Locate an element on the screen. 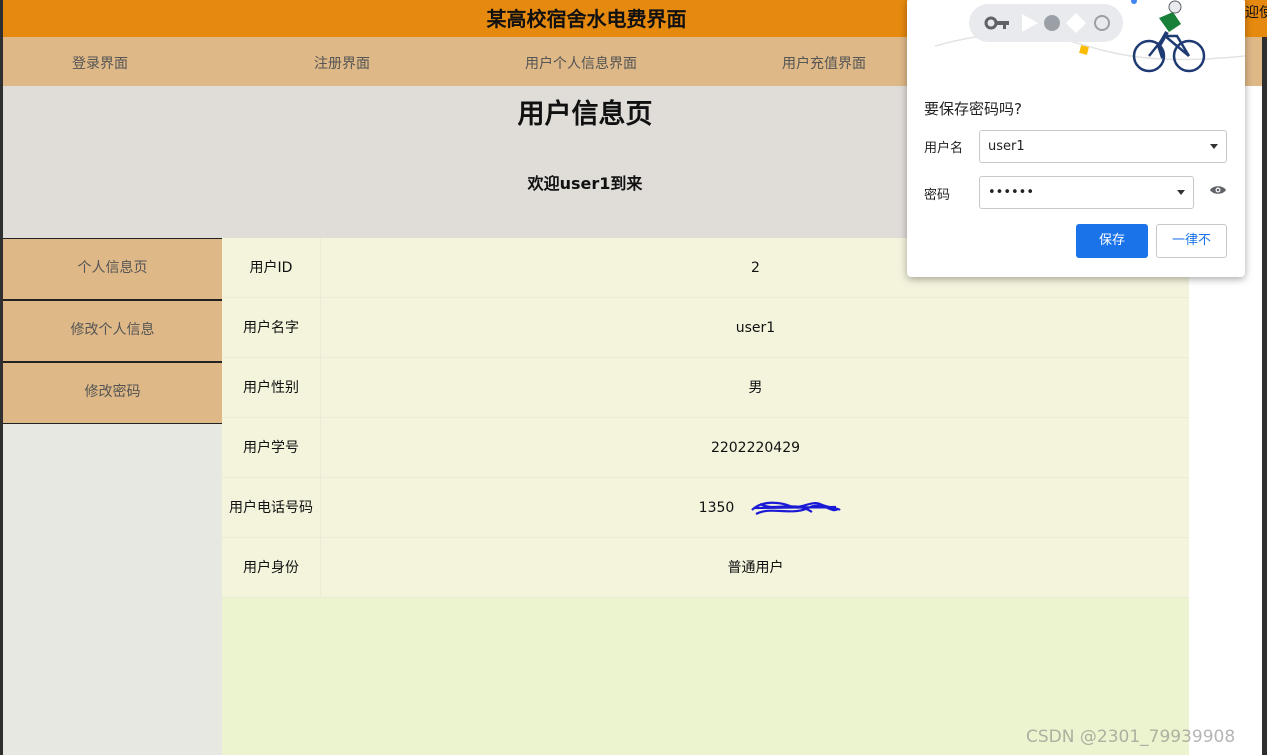  nav-item-register: 注册界面 is located at coordinates (342, 63).